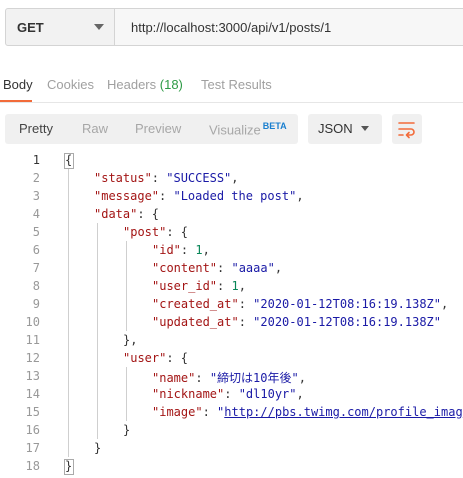 Image resolution: width=463 pixels, height=478 pixels. I want to click on chevron-down-icon, so click(99, 27).